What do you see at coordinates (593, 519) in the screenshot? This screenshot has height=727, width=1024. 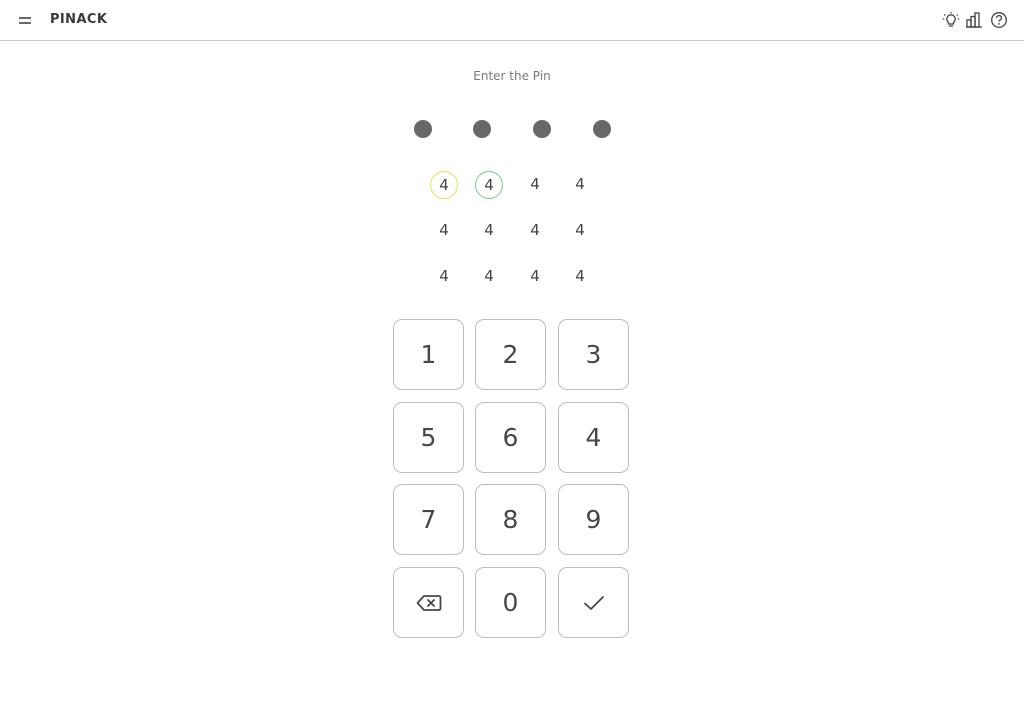 I see `key-9: 9` at bounding box center [593, 519].